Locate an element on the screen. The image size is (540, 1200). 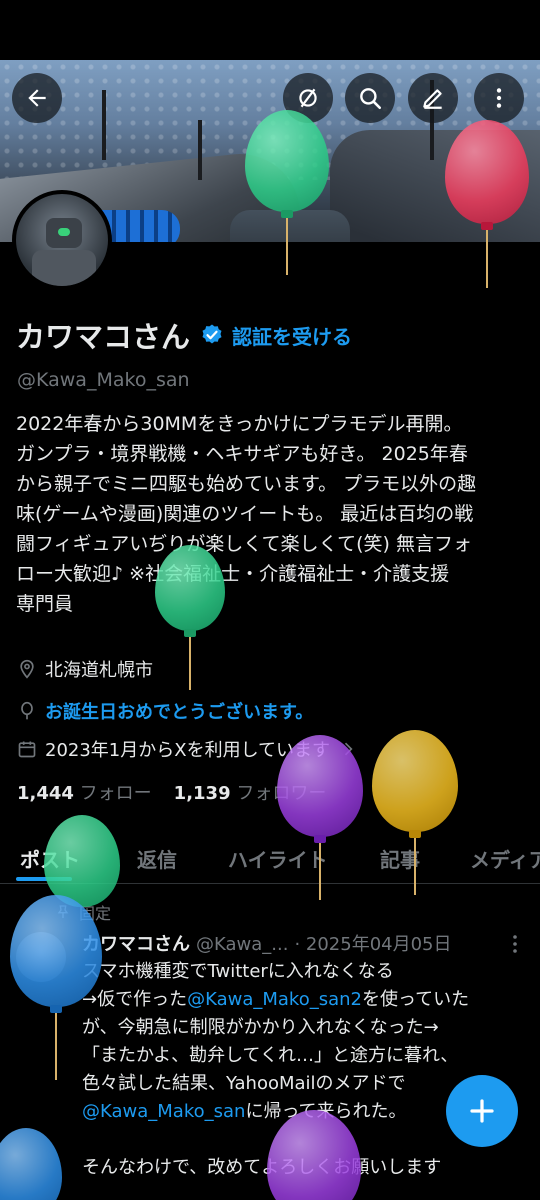
followers-link: 1,139 フォロワー is located at coordinates (250, 792).